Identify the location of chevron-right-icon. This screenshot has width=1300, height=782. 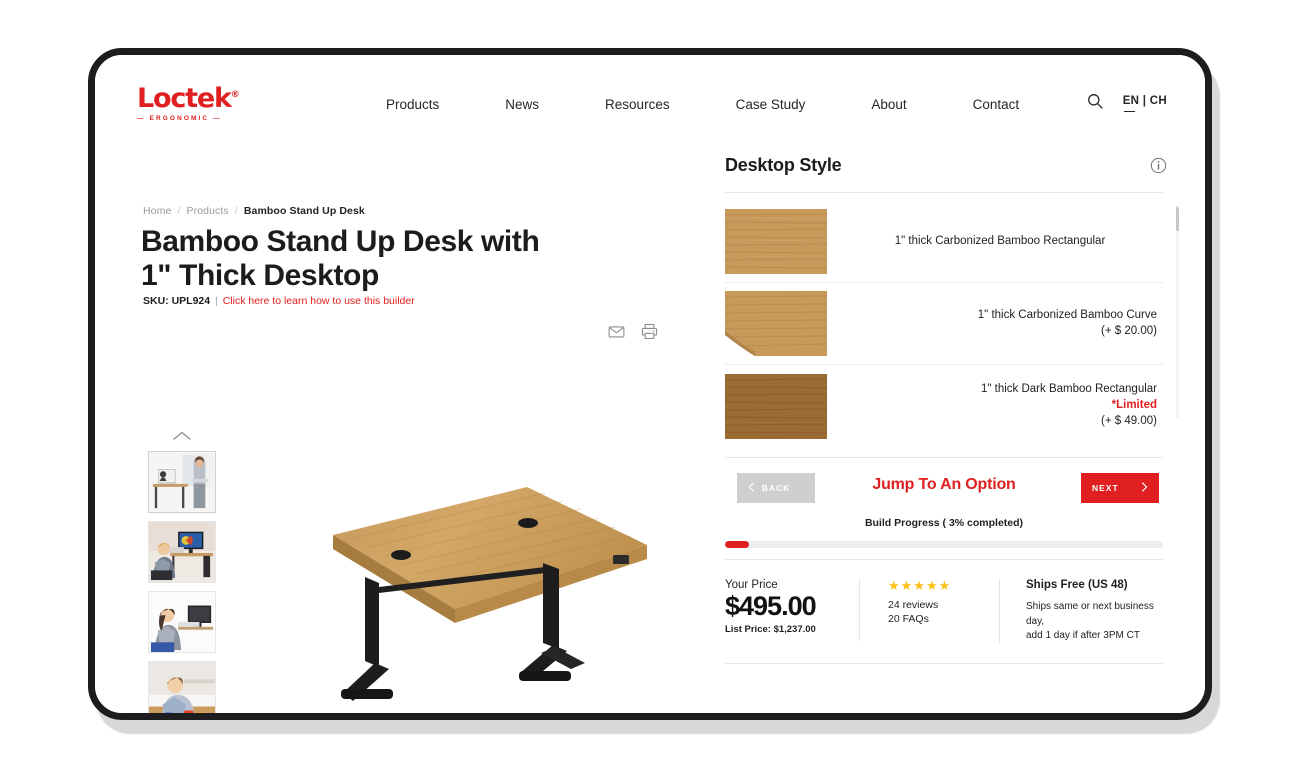
(1144, 488).